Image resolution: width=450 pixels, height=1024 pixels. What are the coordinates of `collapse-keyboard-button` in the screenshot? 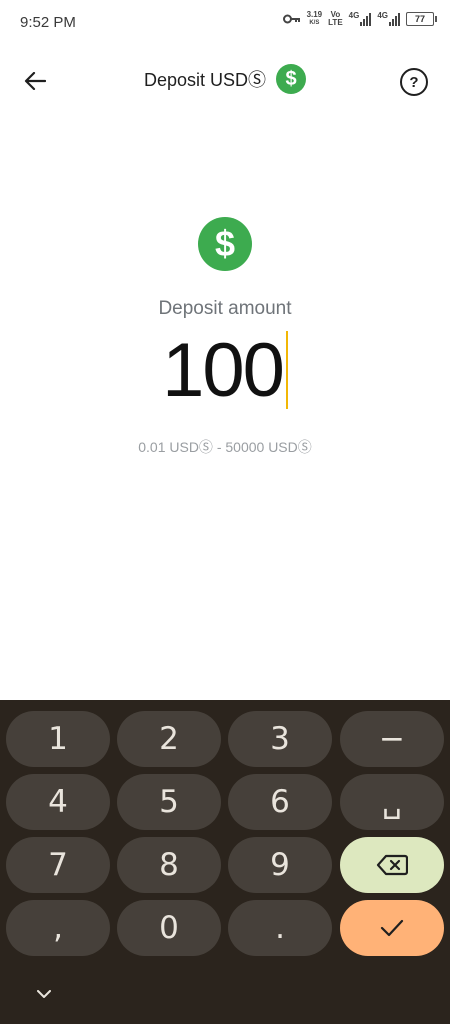 It's located at (44, 994).